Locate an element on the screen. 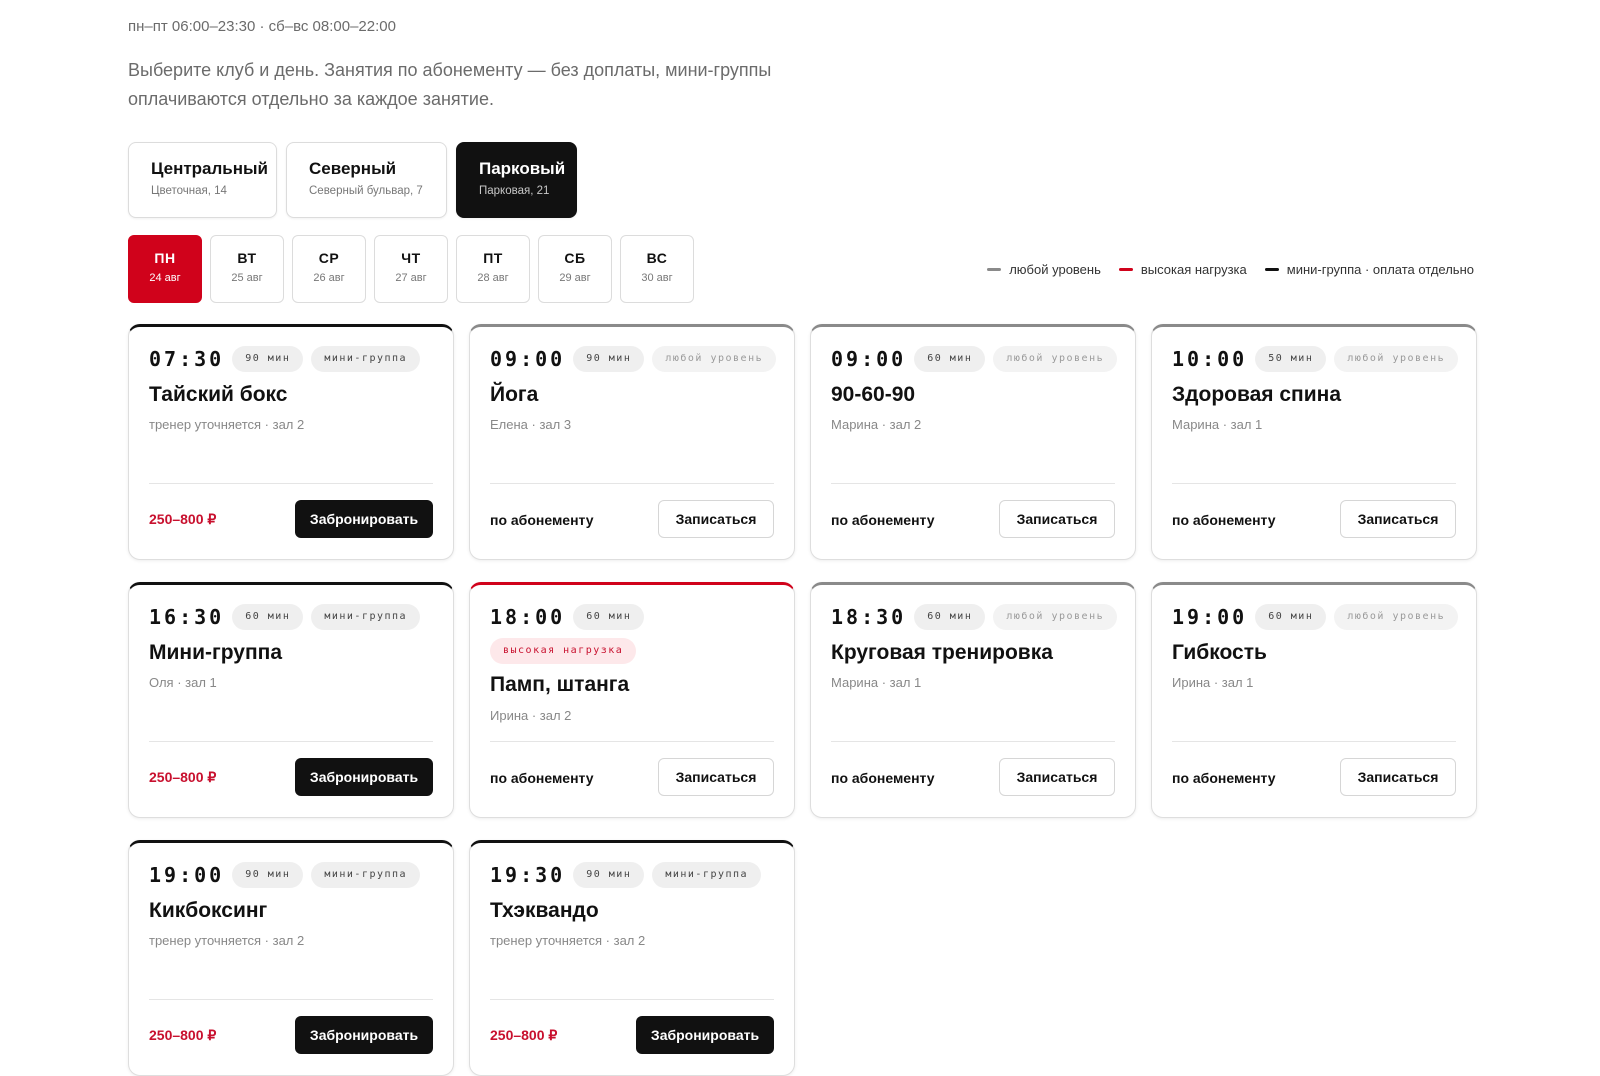 Image resolution: width=1600 pixels, height=1076 pixels. intensity-badge: высокая нагрузка is located at coordinates (563, 651).